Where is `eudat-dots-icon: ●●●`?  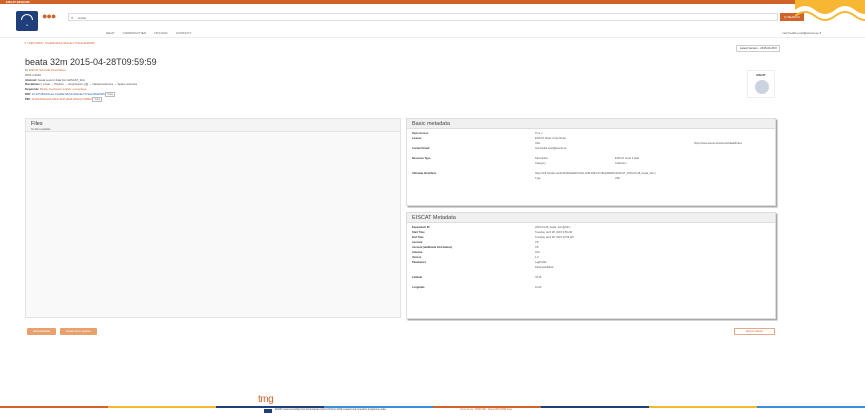
eudat-dots-icon: ●●● is located at coordinates (49, 16).